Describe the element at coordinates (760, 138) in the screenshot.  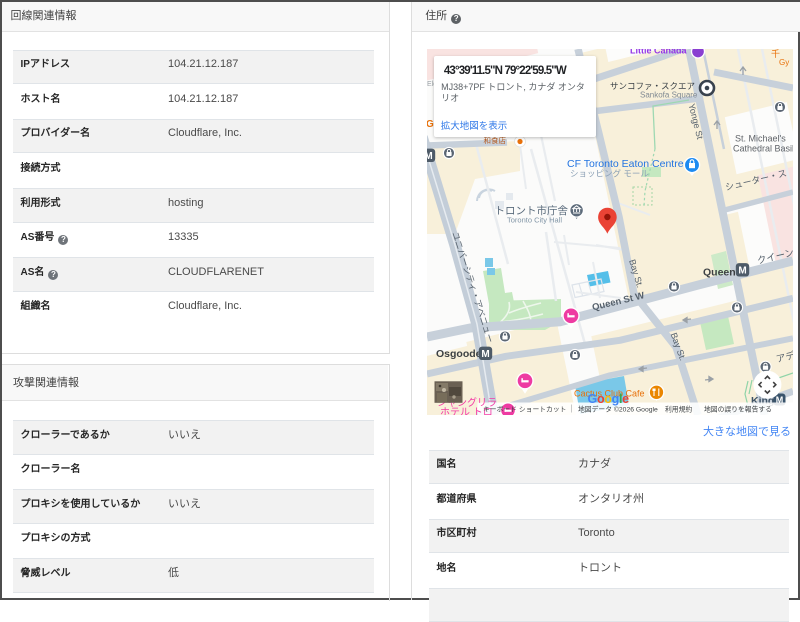
I see `svg-text: St. Michael's` at that location.